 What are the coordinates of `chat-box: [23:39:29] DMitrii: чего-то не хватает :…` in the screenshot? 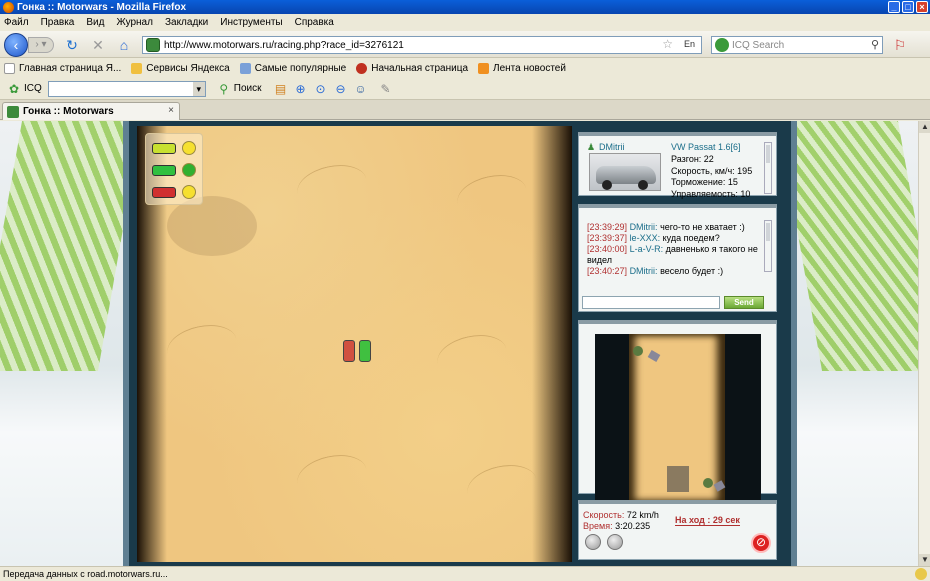 It's located at (677, 258).